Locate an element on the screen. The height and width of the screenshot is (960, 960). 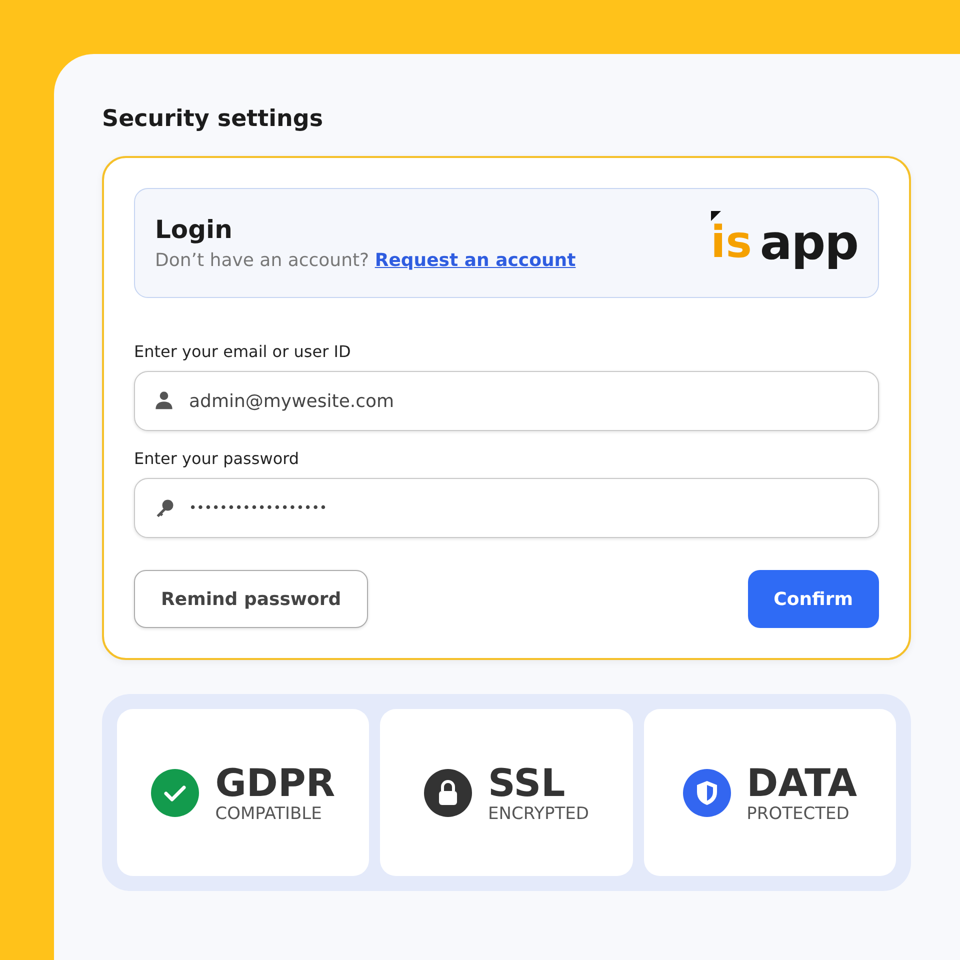
confirm-button: Confirm is located at coordinates (813, 599).